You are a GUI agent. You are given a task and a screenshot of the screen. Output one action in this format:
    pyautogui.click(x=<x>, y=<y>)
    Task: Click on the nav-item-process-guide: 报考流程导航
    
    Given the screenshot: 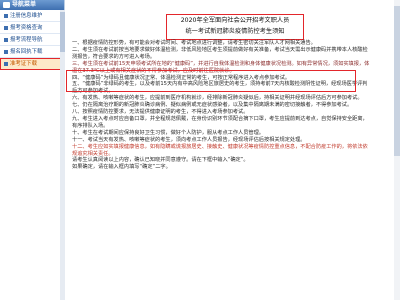 What is the action you would take?
    pyautogui.click(x=32, y=40)
    